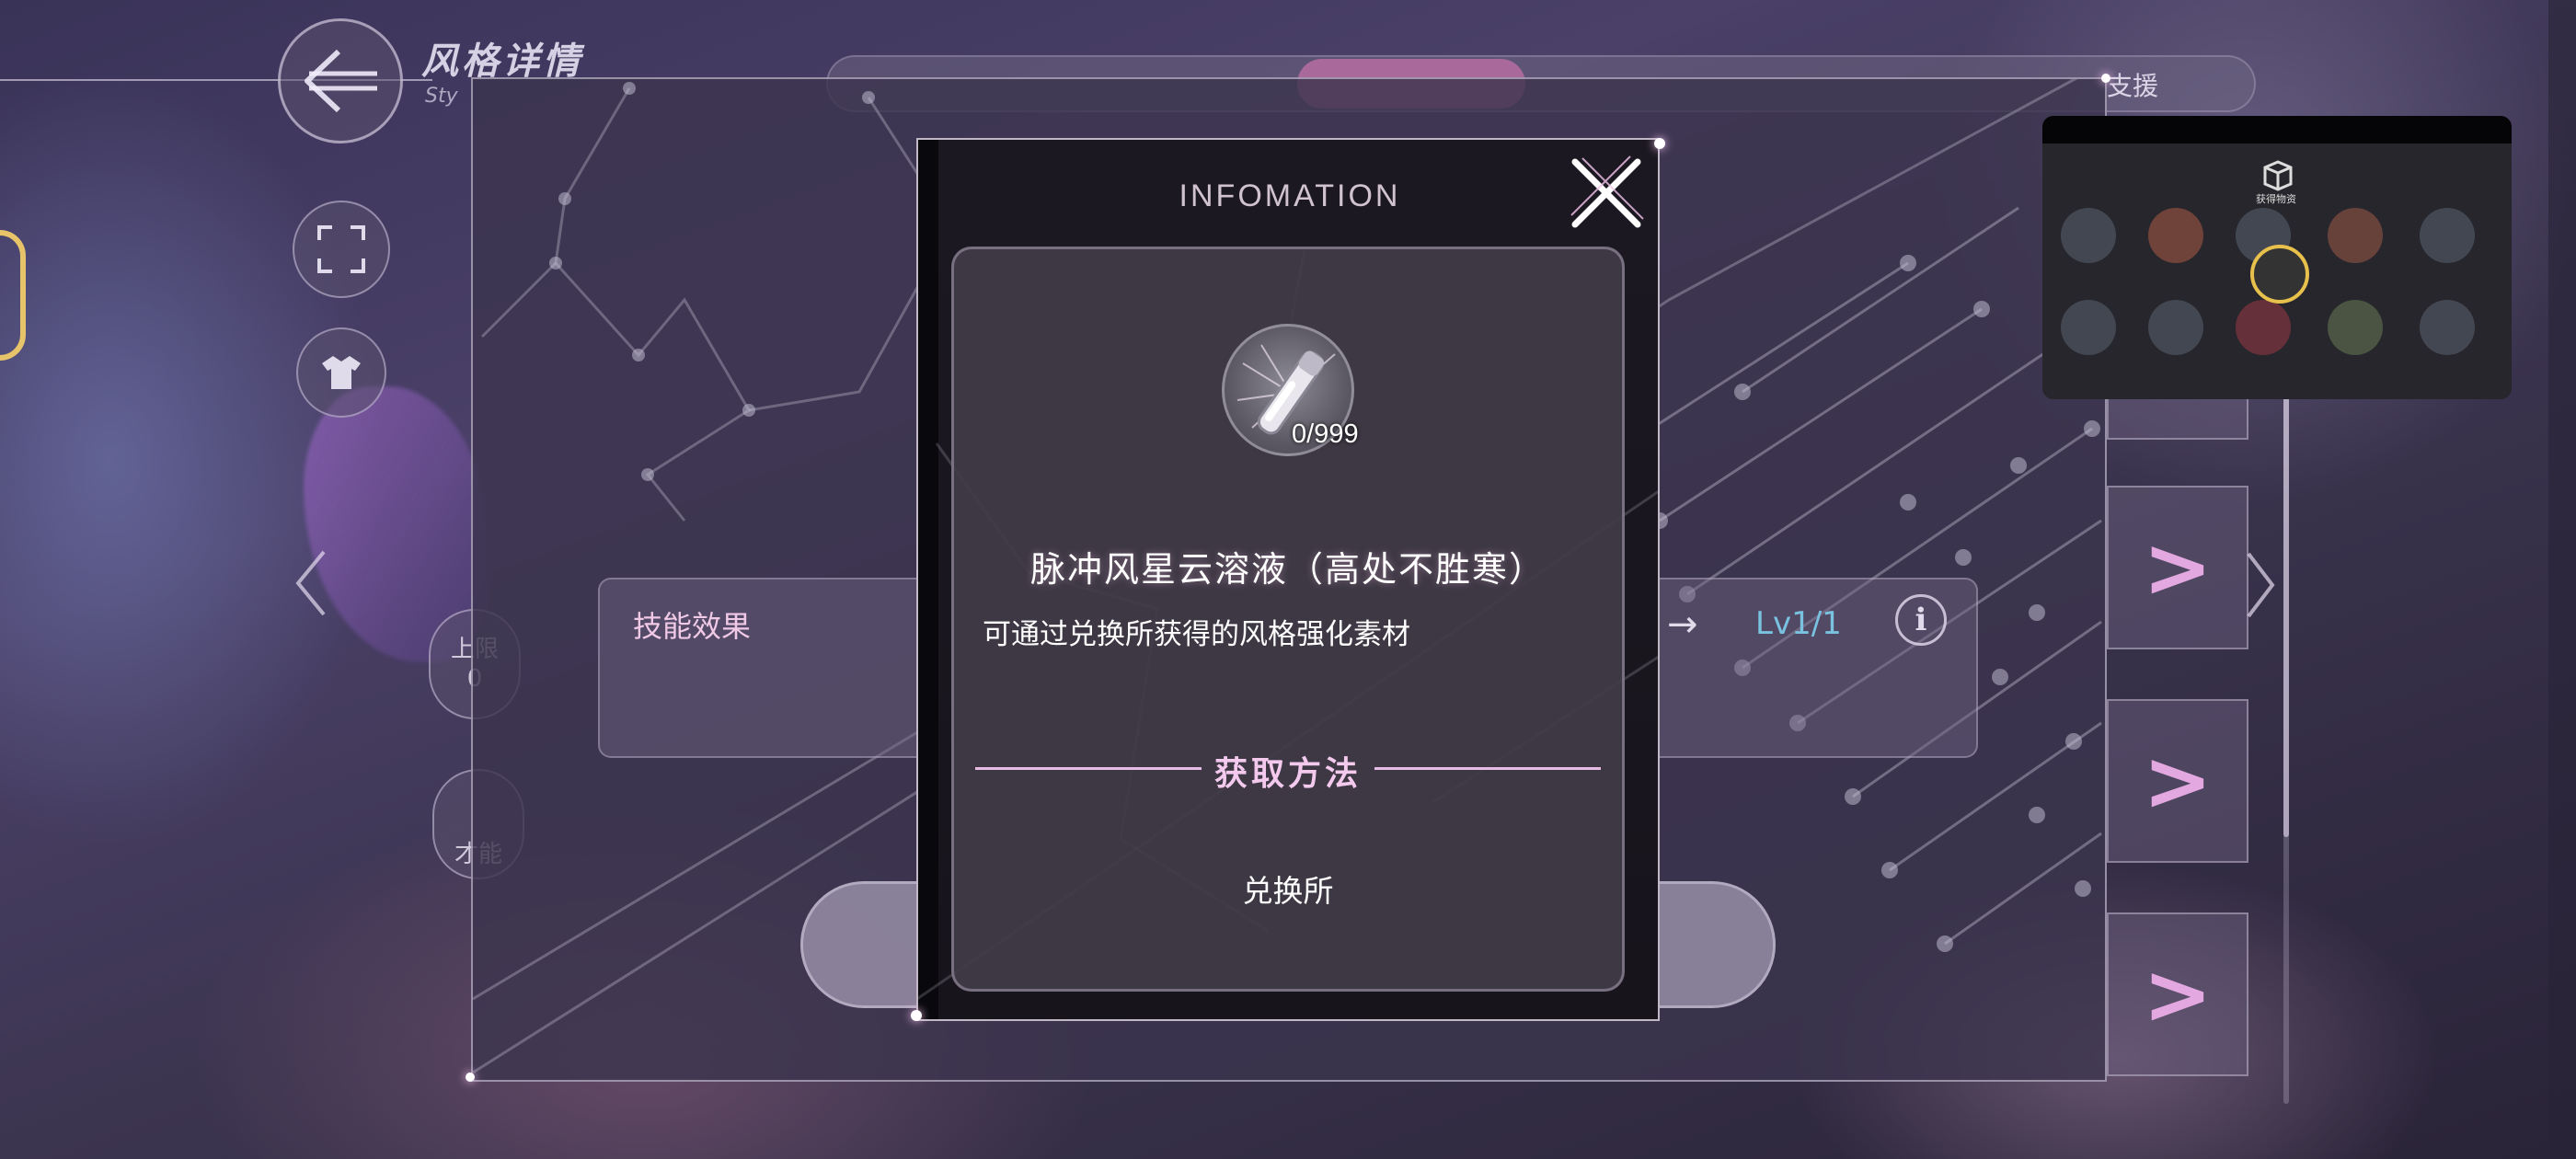 The height and width of the screenshot is (1159, 2576). Describe the element at coordinates (1798, 623) in the screenshot. I see `skill-level: Lv1/1` at that location.